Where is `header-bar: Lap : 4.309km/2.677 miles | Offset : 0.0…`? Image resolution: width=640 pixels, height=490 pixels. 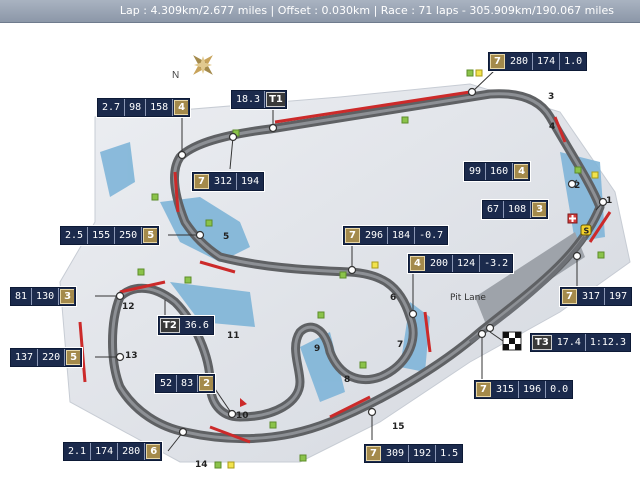
header-bar: Lap : 4.309km/2.677 miles | Offset : 0.0… is located at coordinates (320, 11).